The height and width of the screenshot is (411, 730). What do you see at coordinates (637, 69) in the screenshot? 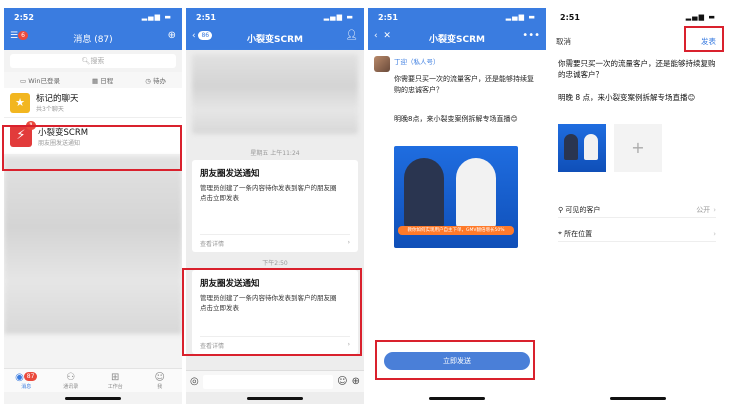
I see `post-text-1: 你需要只买一次的流量客户，还是能够持续复购的忠诚客户？` at bounding box center [637, 69].